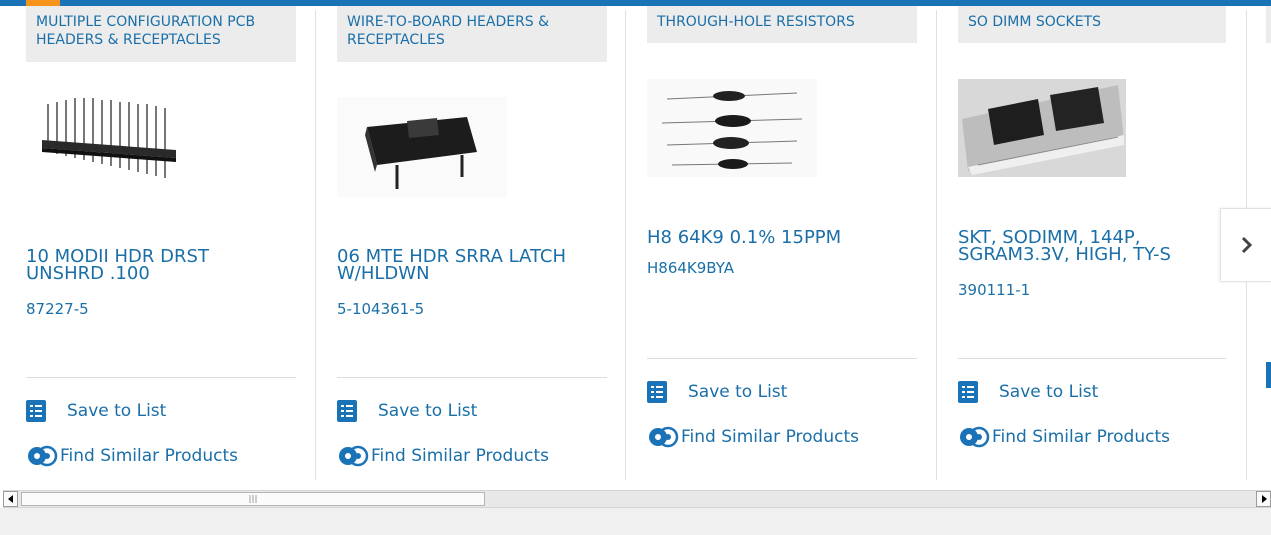 Image resolution: width=1271 pixels, height=535 pixels. I want to click on category-label: THROUGH-HOLE RESISTORS, so click(782, 24).